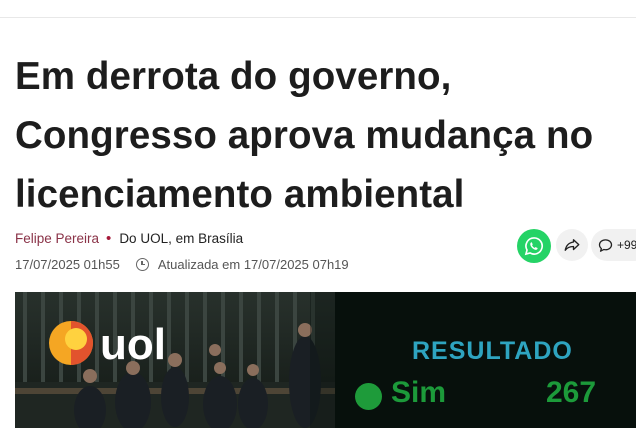 The image size is (636, 428). What do you see at coordinates (368, 396) in the screenshot?
I see `vote-yes-indicator` at bounding box center [368, 396].